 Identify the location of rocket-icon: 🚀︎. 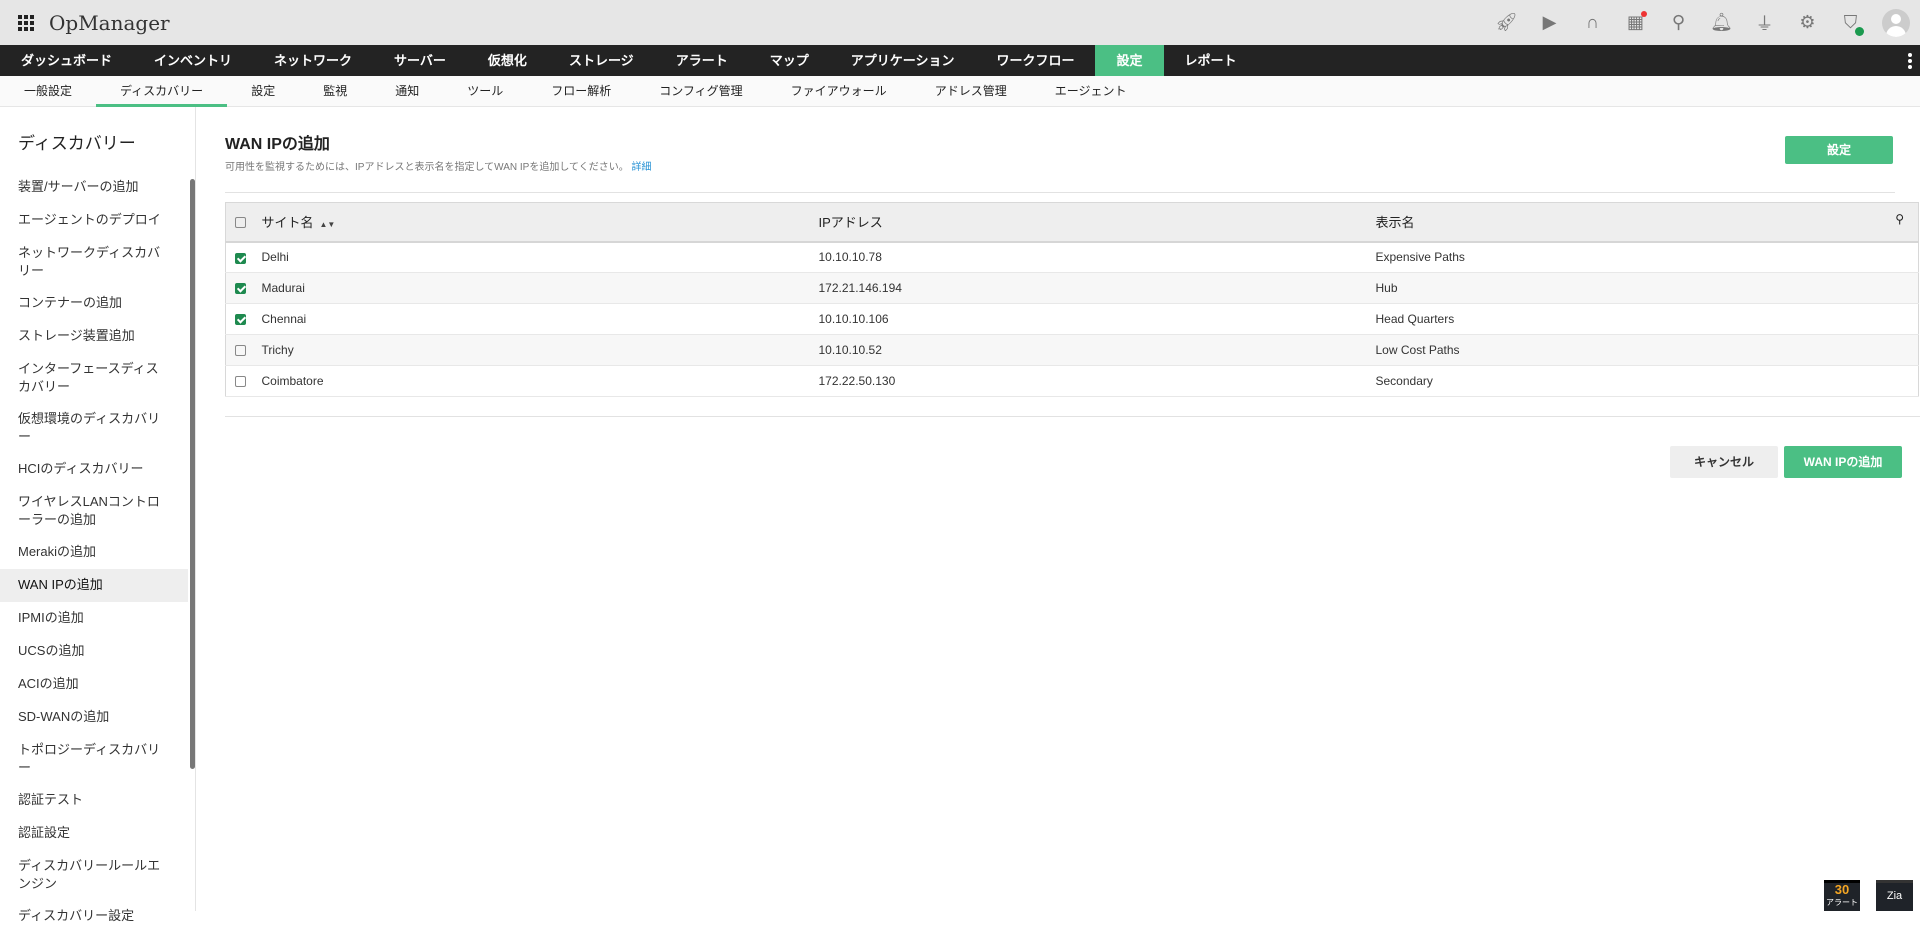
(1506, 22).